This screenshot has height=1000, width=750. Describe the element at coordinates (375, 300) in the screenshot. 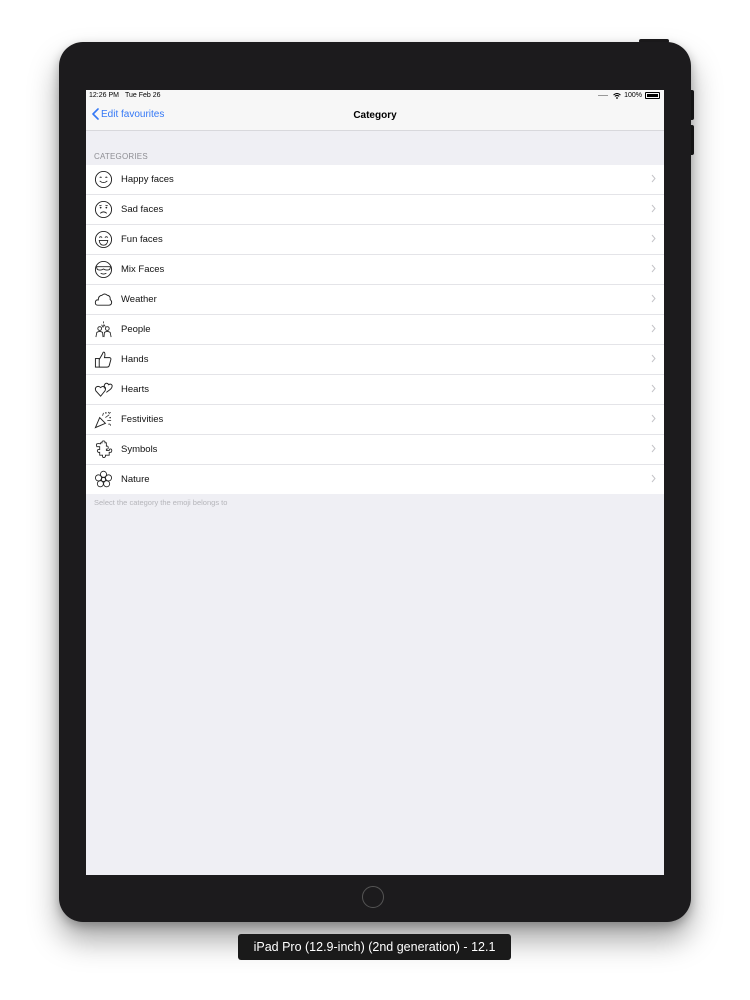

I see `list-item-weather: Weather` at that location.